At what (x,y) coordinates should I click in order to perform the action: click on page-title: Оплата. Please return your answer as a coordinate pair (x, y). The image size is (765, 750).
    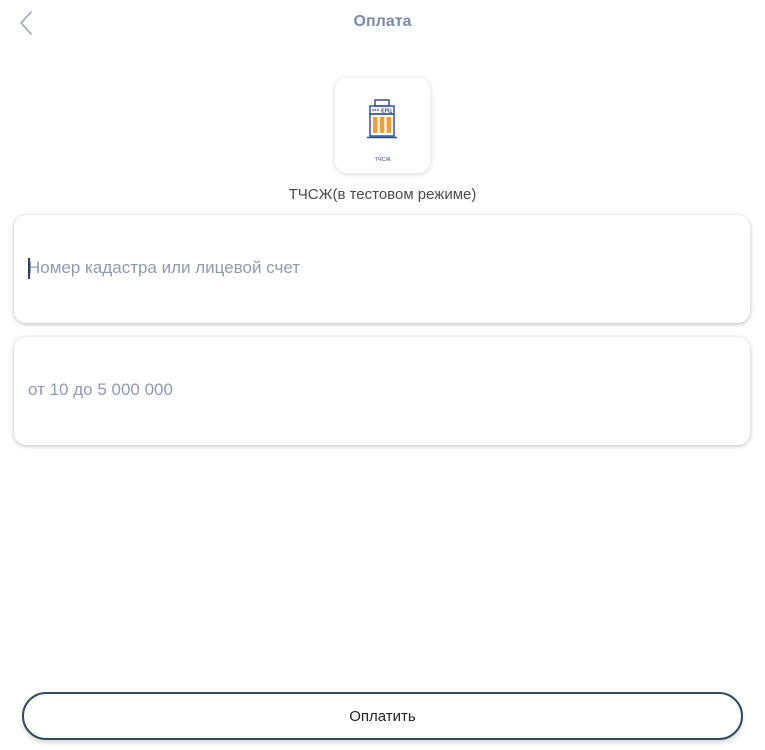
    Looking at the image, I should click on (382, 21).